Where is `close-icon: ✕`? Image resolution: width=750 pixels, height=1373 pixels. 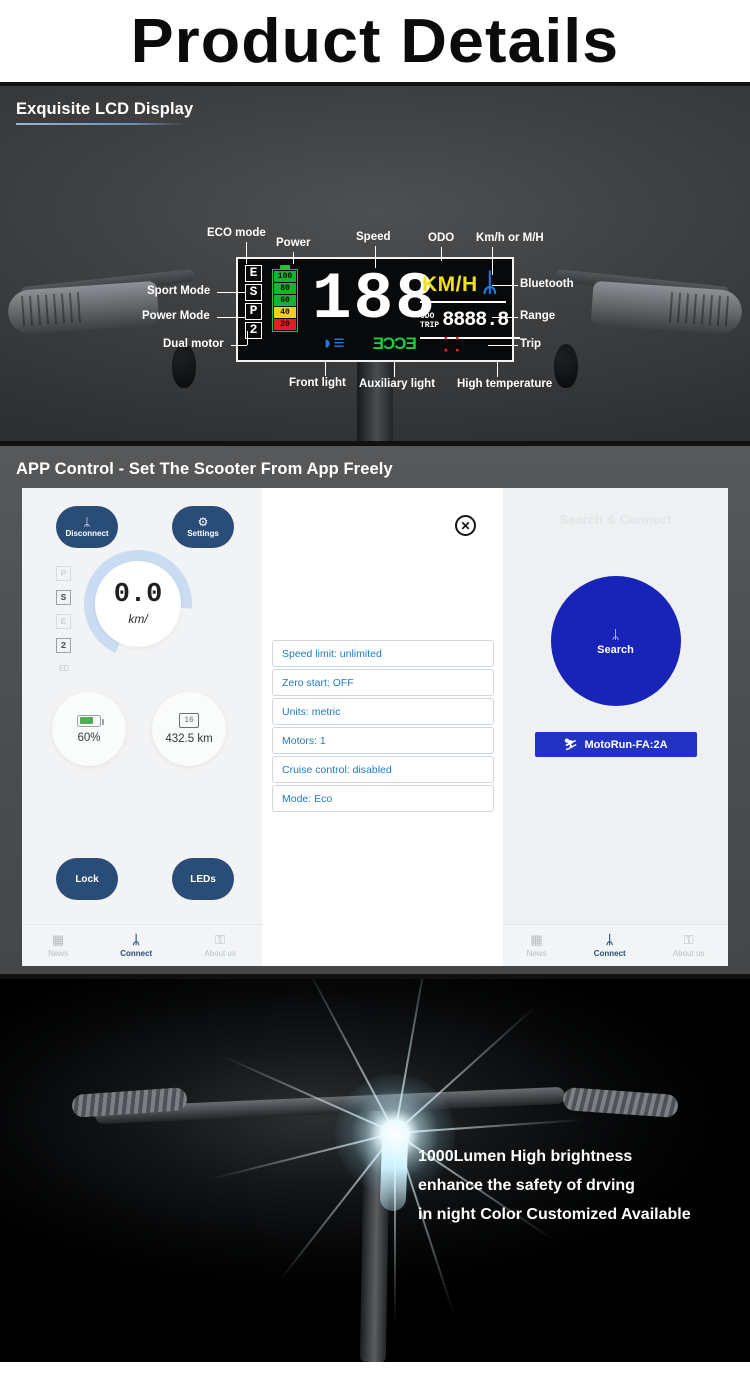
close-icon: ✕ is located at coordinates (465, 525).